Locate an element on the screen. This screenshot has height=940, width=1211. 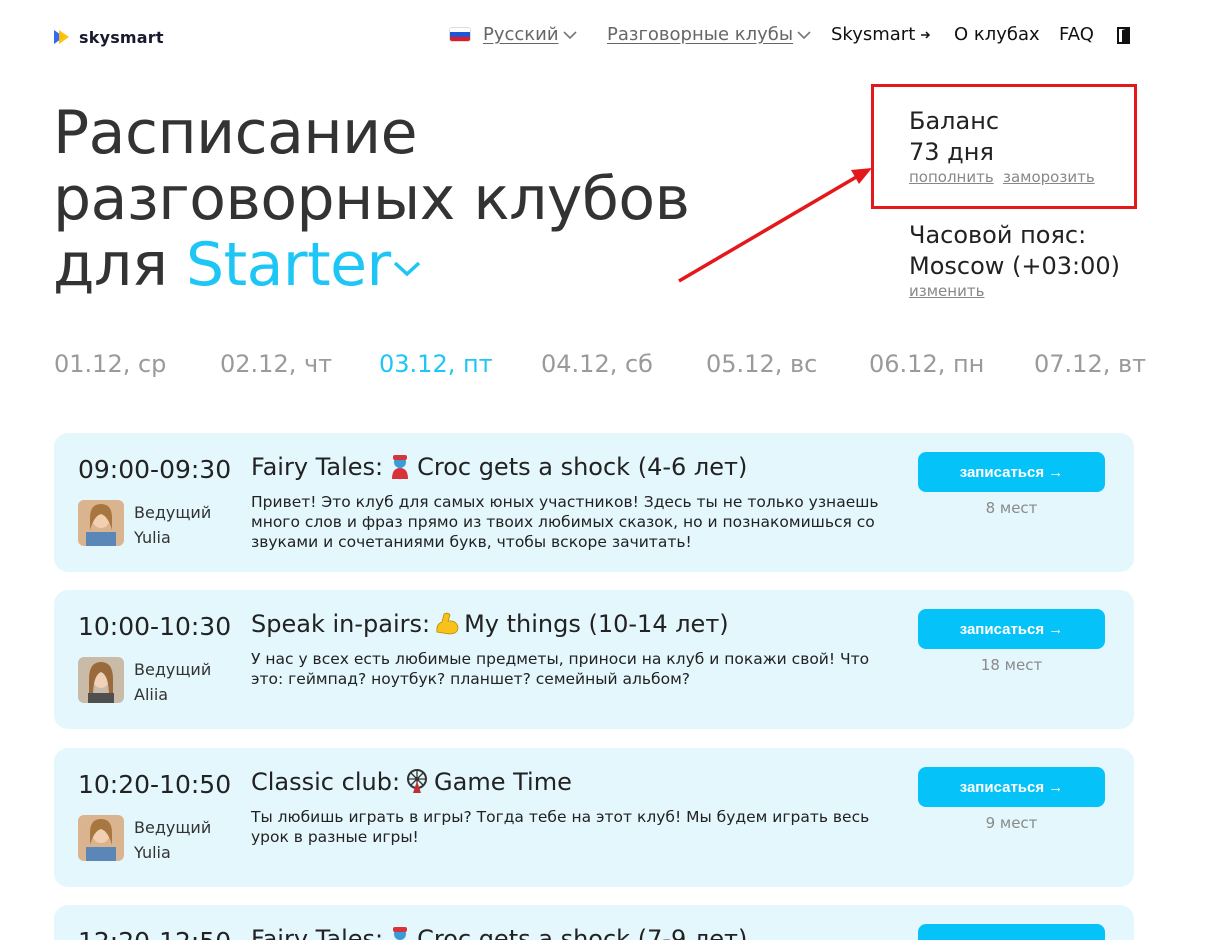
about-clubs-label: О клубах is located at coordinates (997, 34).